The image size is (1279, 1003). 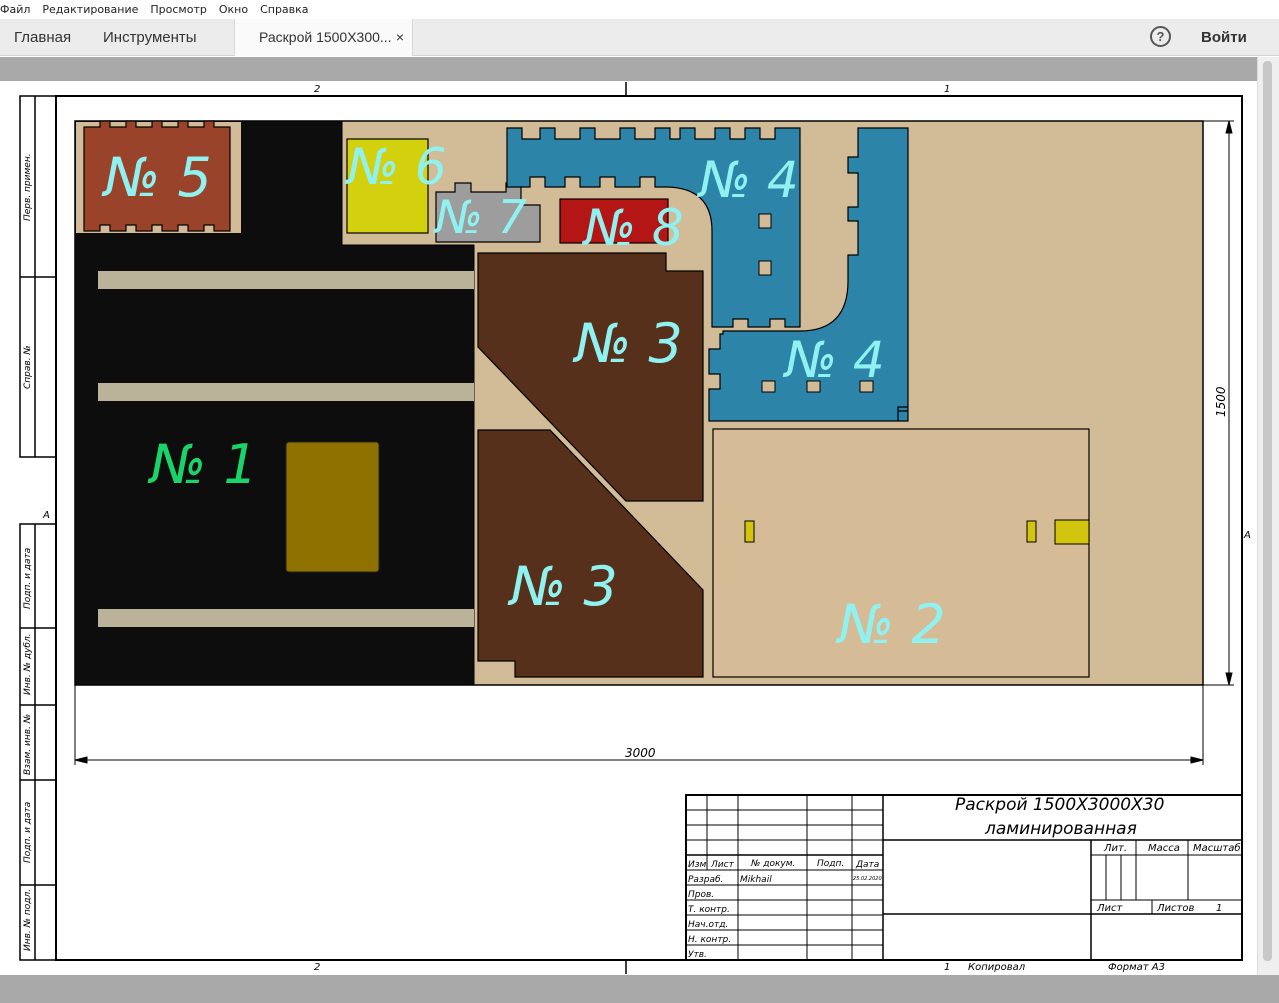 I want to click on lit-label: Лит., so click(x=1115, y=848).